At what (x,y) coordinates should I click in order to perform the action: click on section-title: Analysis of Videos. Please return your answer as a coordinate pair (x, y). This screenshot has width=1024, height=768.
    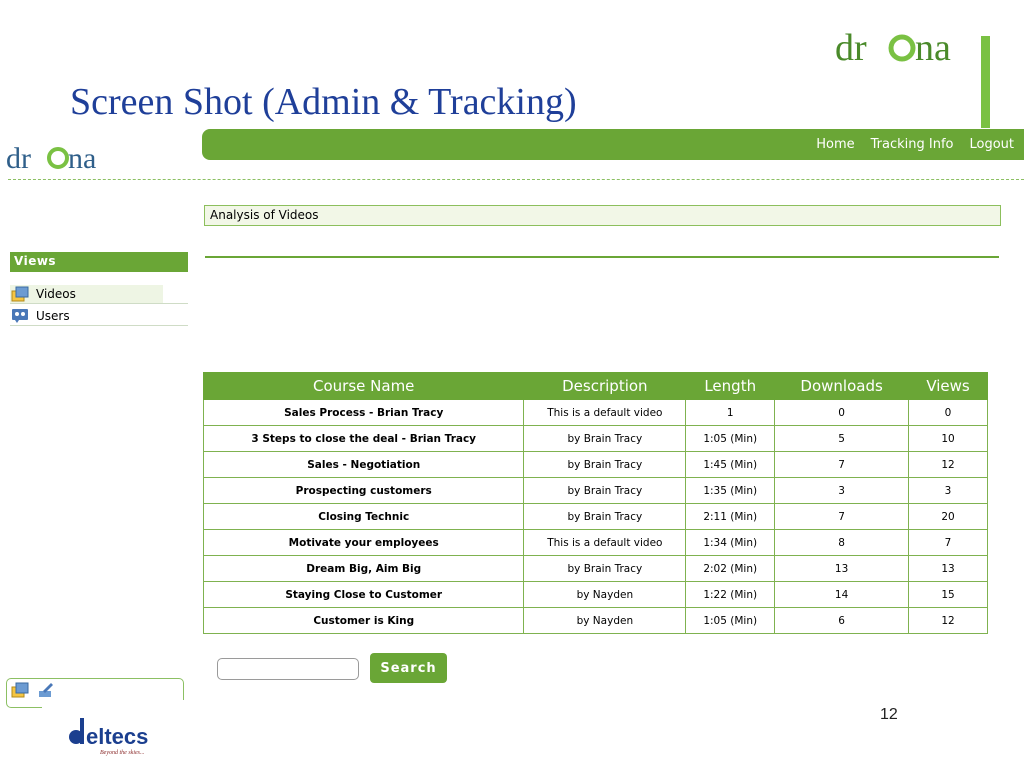
    Looking at the image, I should click on (602, 215).